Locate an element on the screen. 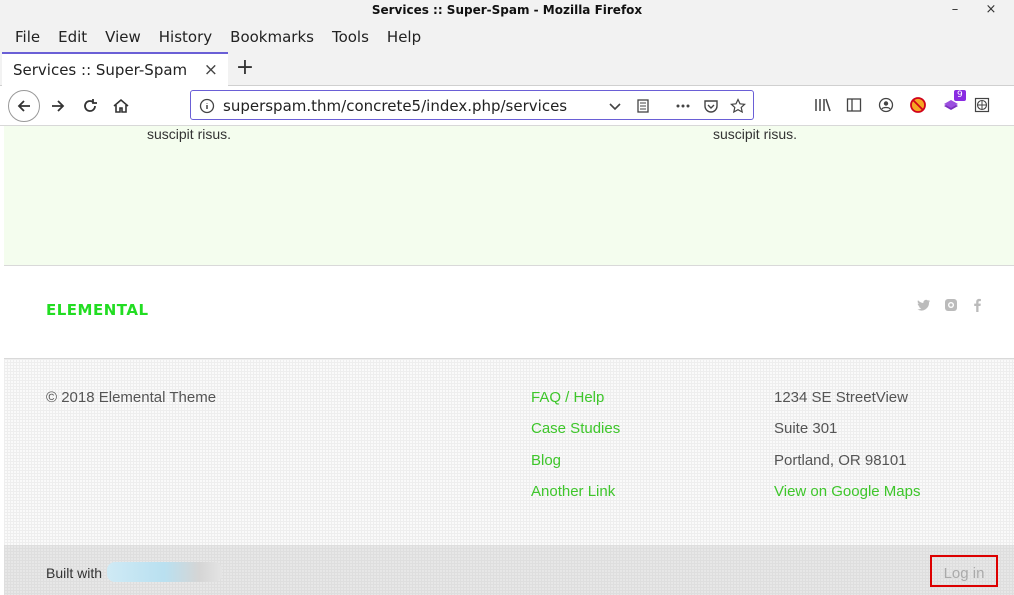 Image resolution: width=1014 pixels, height=595 pixels. chevron-down-icon is located at coordinates (615, 106).